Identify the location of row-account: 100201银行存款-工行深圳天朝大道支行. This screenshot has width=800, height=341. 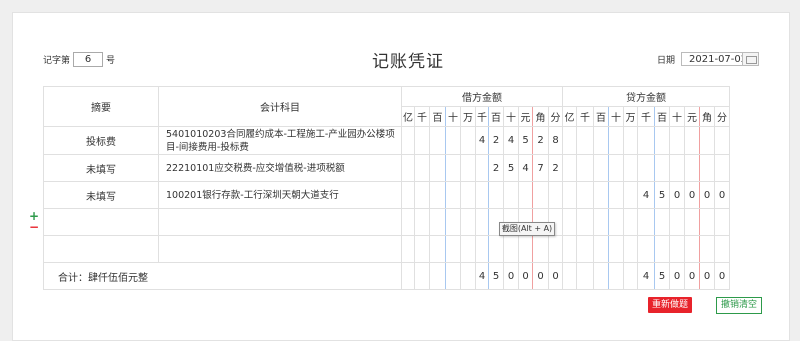
(280, 195).